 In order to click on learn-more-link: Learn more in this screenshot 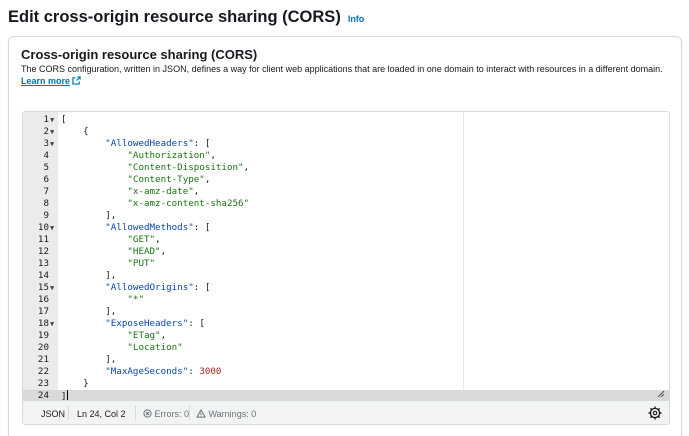, I will do `click(51, 81)`.